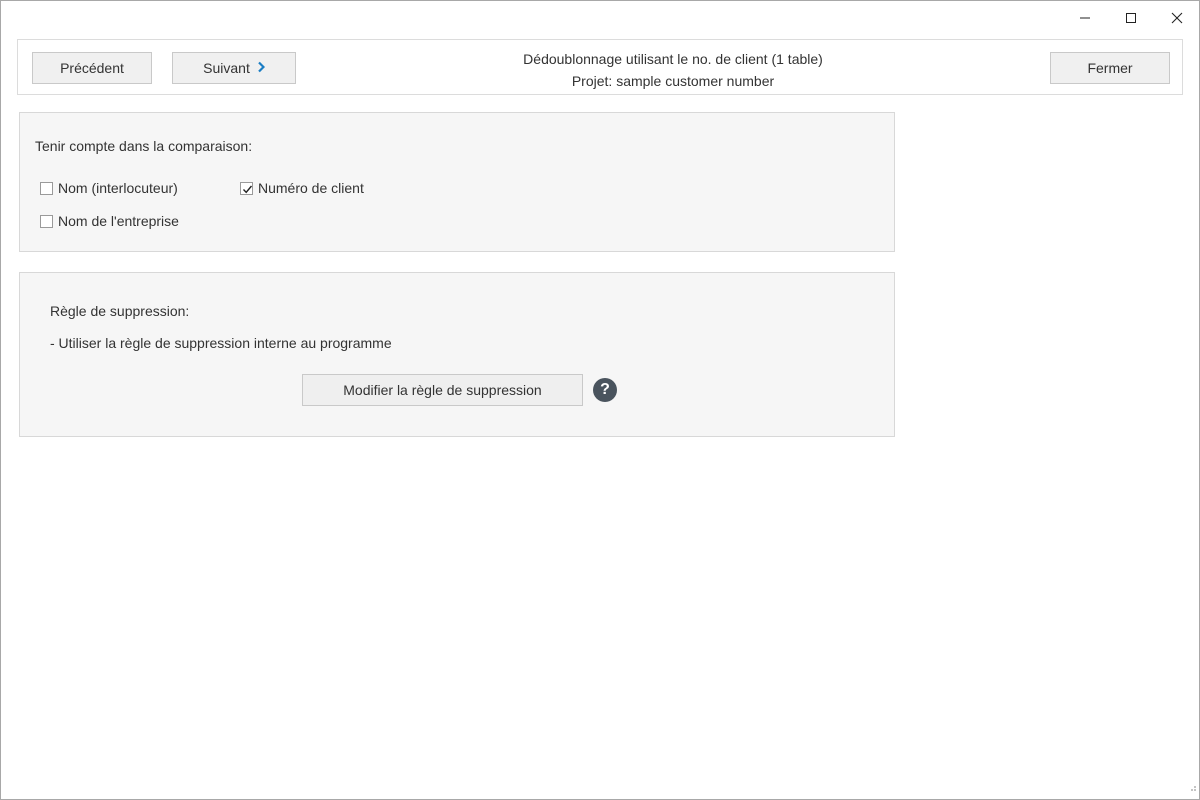  I want to click on chevron-right-icon, so click(261, 68).